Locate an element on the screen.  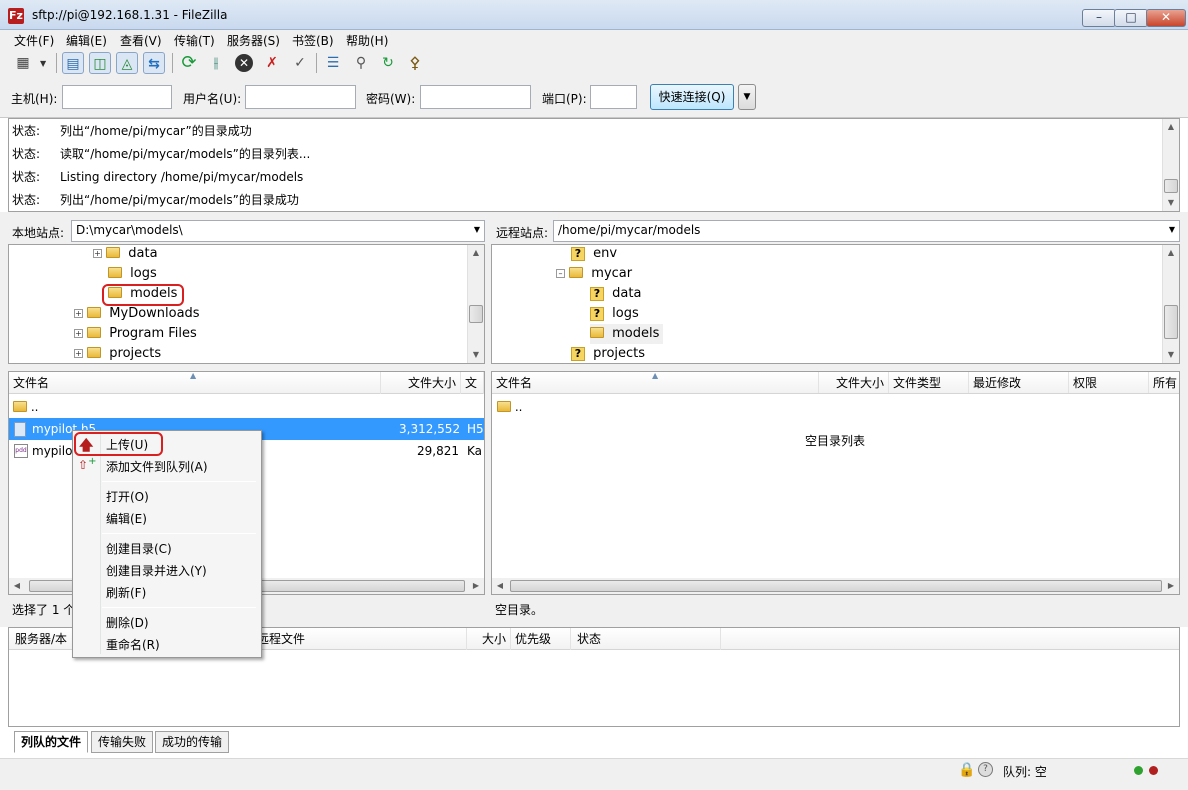
column-header-filetype: 文件类型 is located at coordinates (929, 382).